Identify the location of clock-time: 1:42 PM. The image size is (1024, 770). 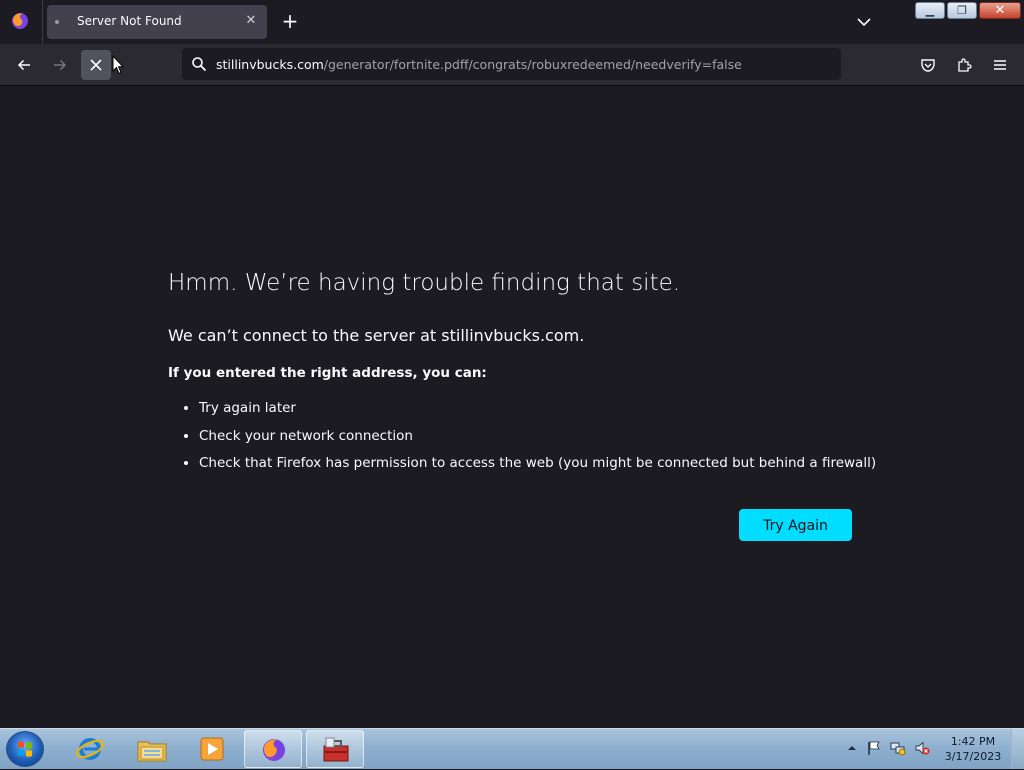
(973, 741).